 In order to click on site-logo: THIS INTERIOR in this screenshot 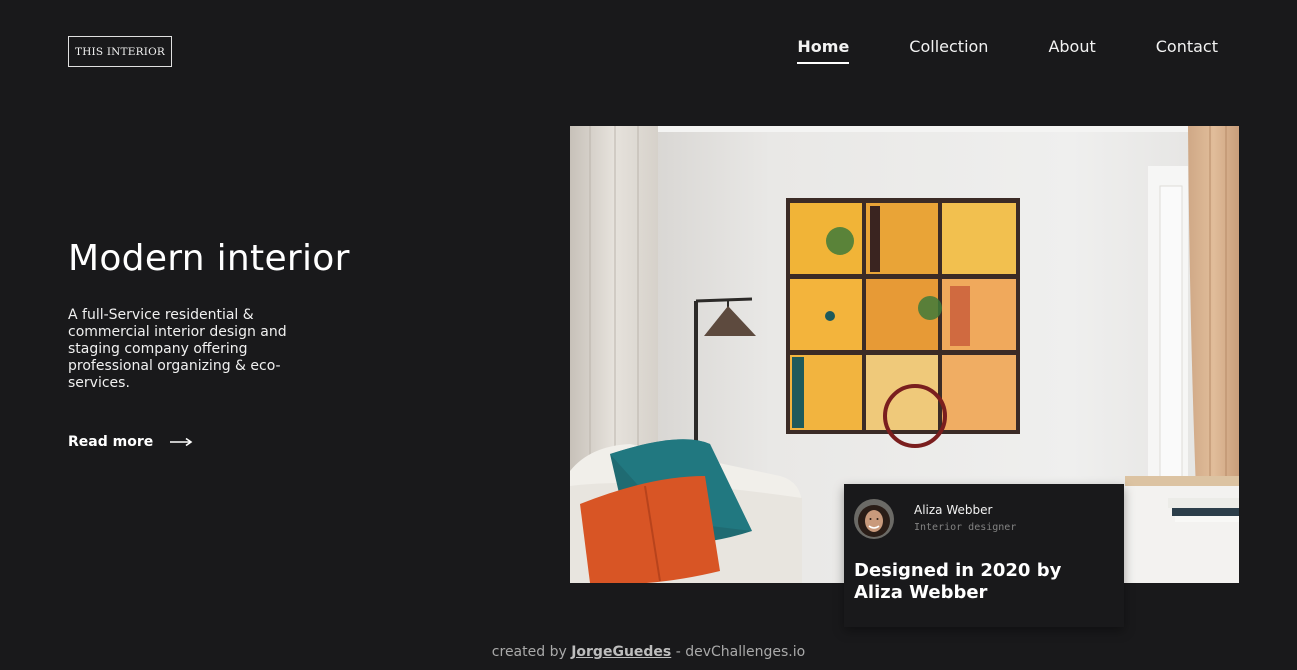, I will do `click(120, 51)`.